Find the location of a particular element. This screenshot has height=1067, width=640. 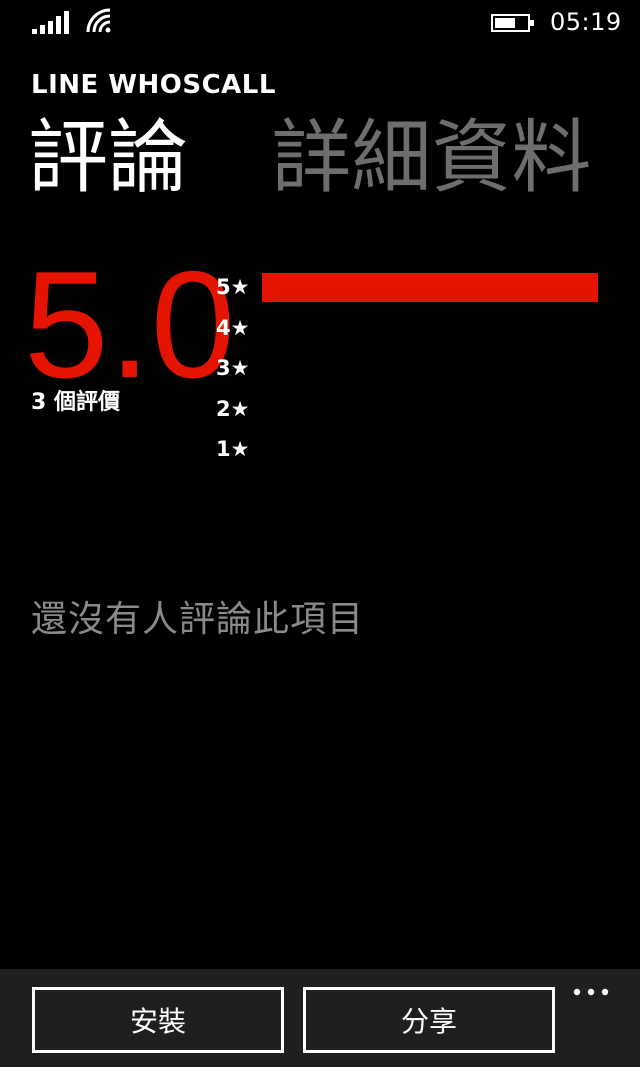

app-title: LINE WHOSCALL is located at coordinates (153, 85).